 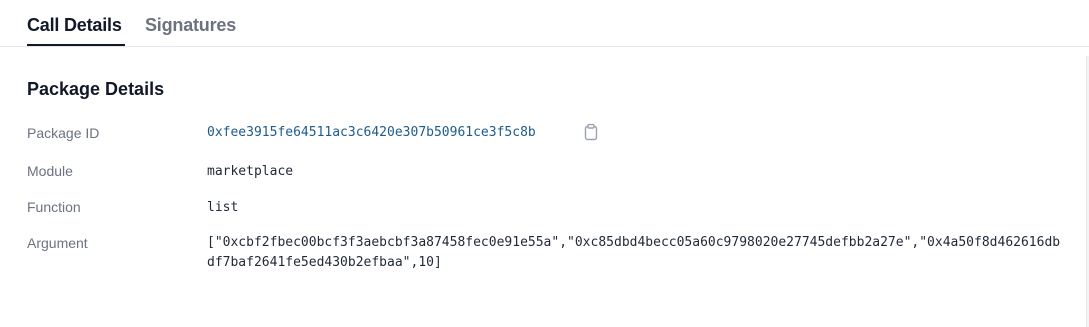 I want to click on tab-bar: Call Details Signatures, so click(x=544, y=23).